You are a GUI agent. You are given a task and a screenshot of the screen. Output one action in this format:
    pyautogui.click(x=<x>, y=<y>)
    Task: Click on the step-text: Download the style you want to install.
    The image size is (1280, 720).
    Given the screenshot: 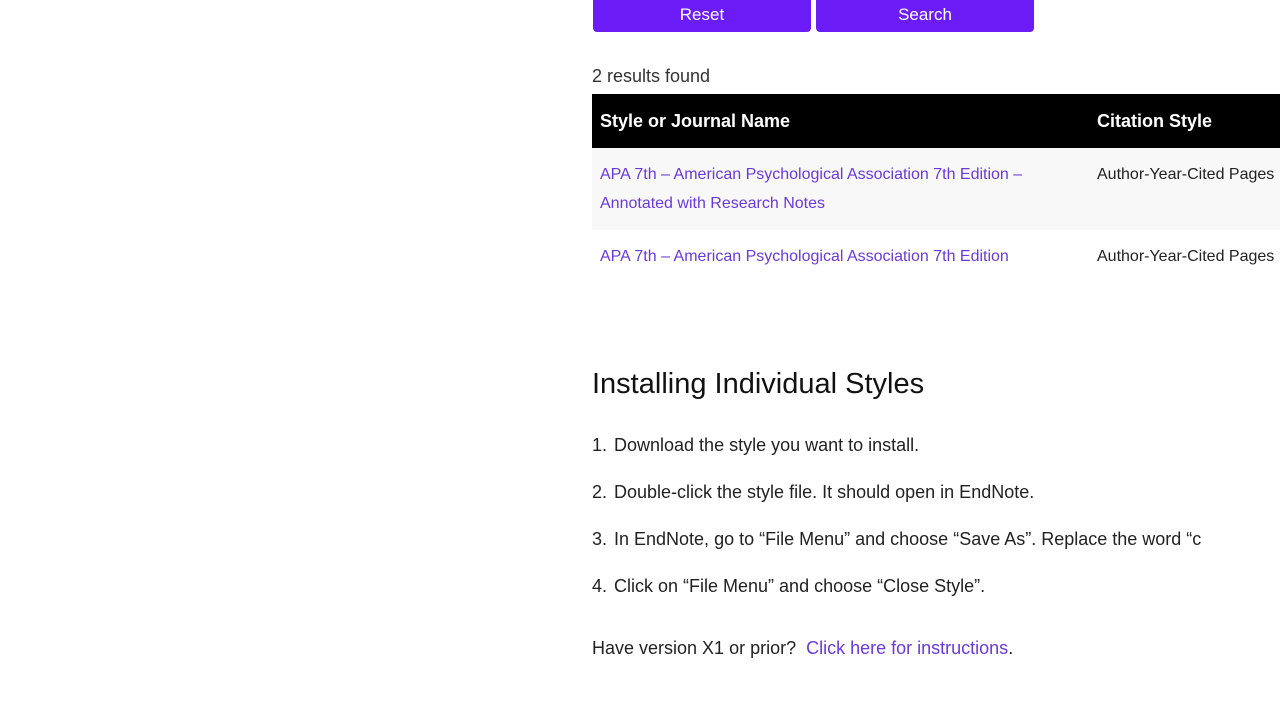 What is the action you would take?
    pyautogui.click(x=767, y=445)
    